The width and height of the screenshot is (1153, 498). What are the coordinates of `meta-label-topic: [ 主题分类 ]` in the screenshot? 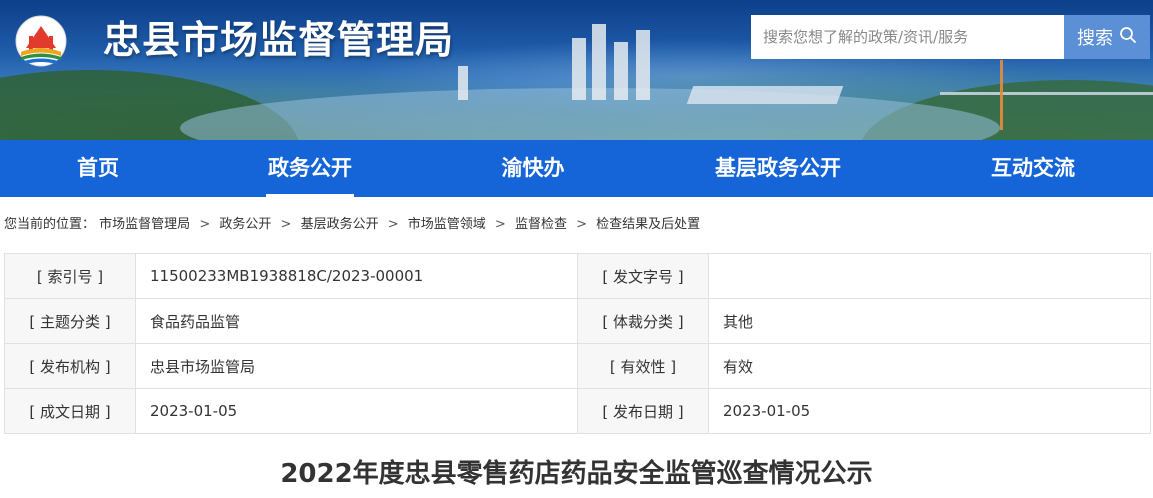 It's located at (70, 321).